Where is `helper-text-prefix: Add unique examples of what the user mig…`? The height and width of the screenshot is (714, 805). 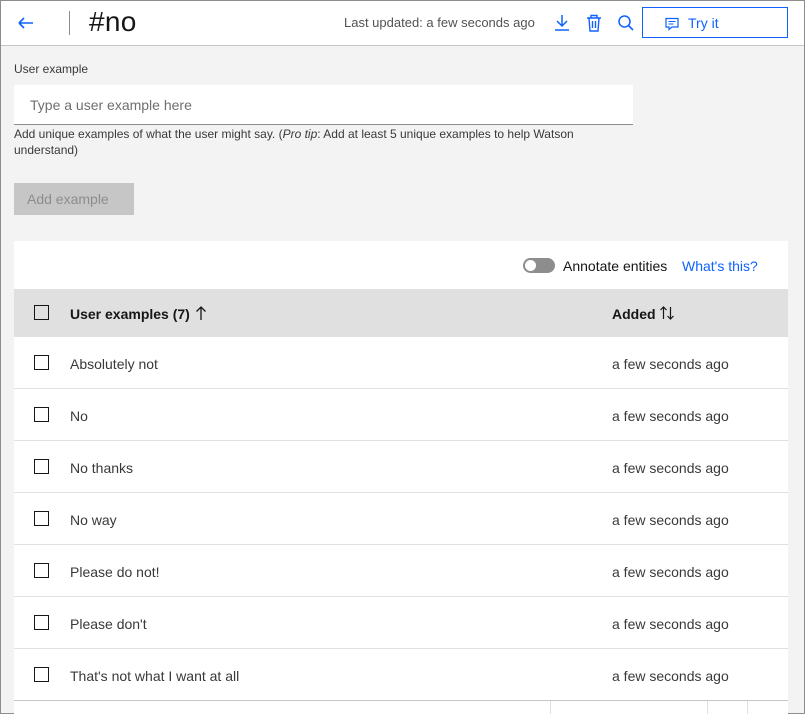 helper-text-prefix: Add unique examples of what the user mig… is located at coordinates (148, 134).